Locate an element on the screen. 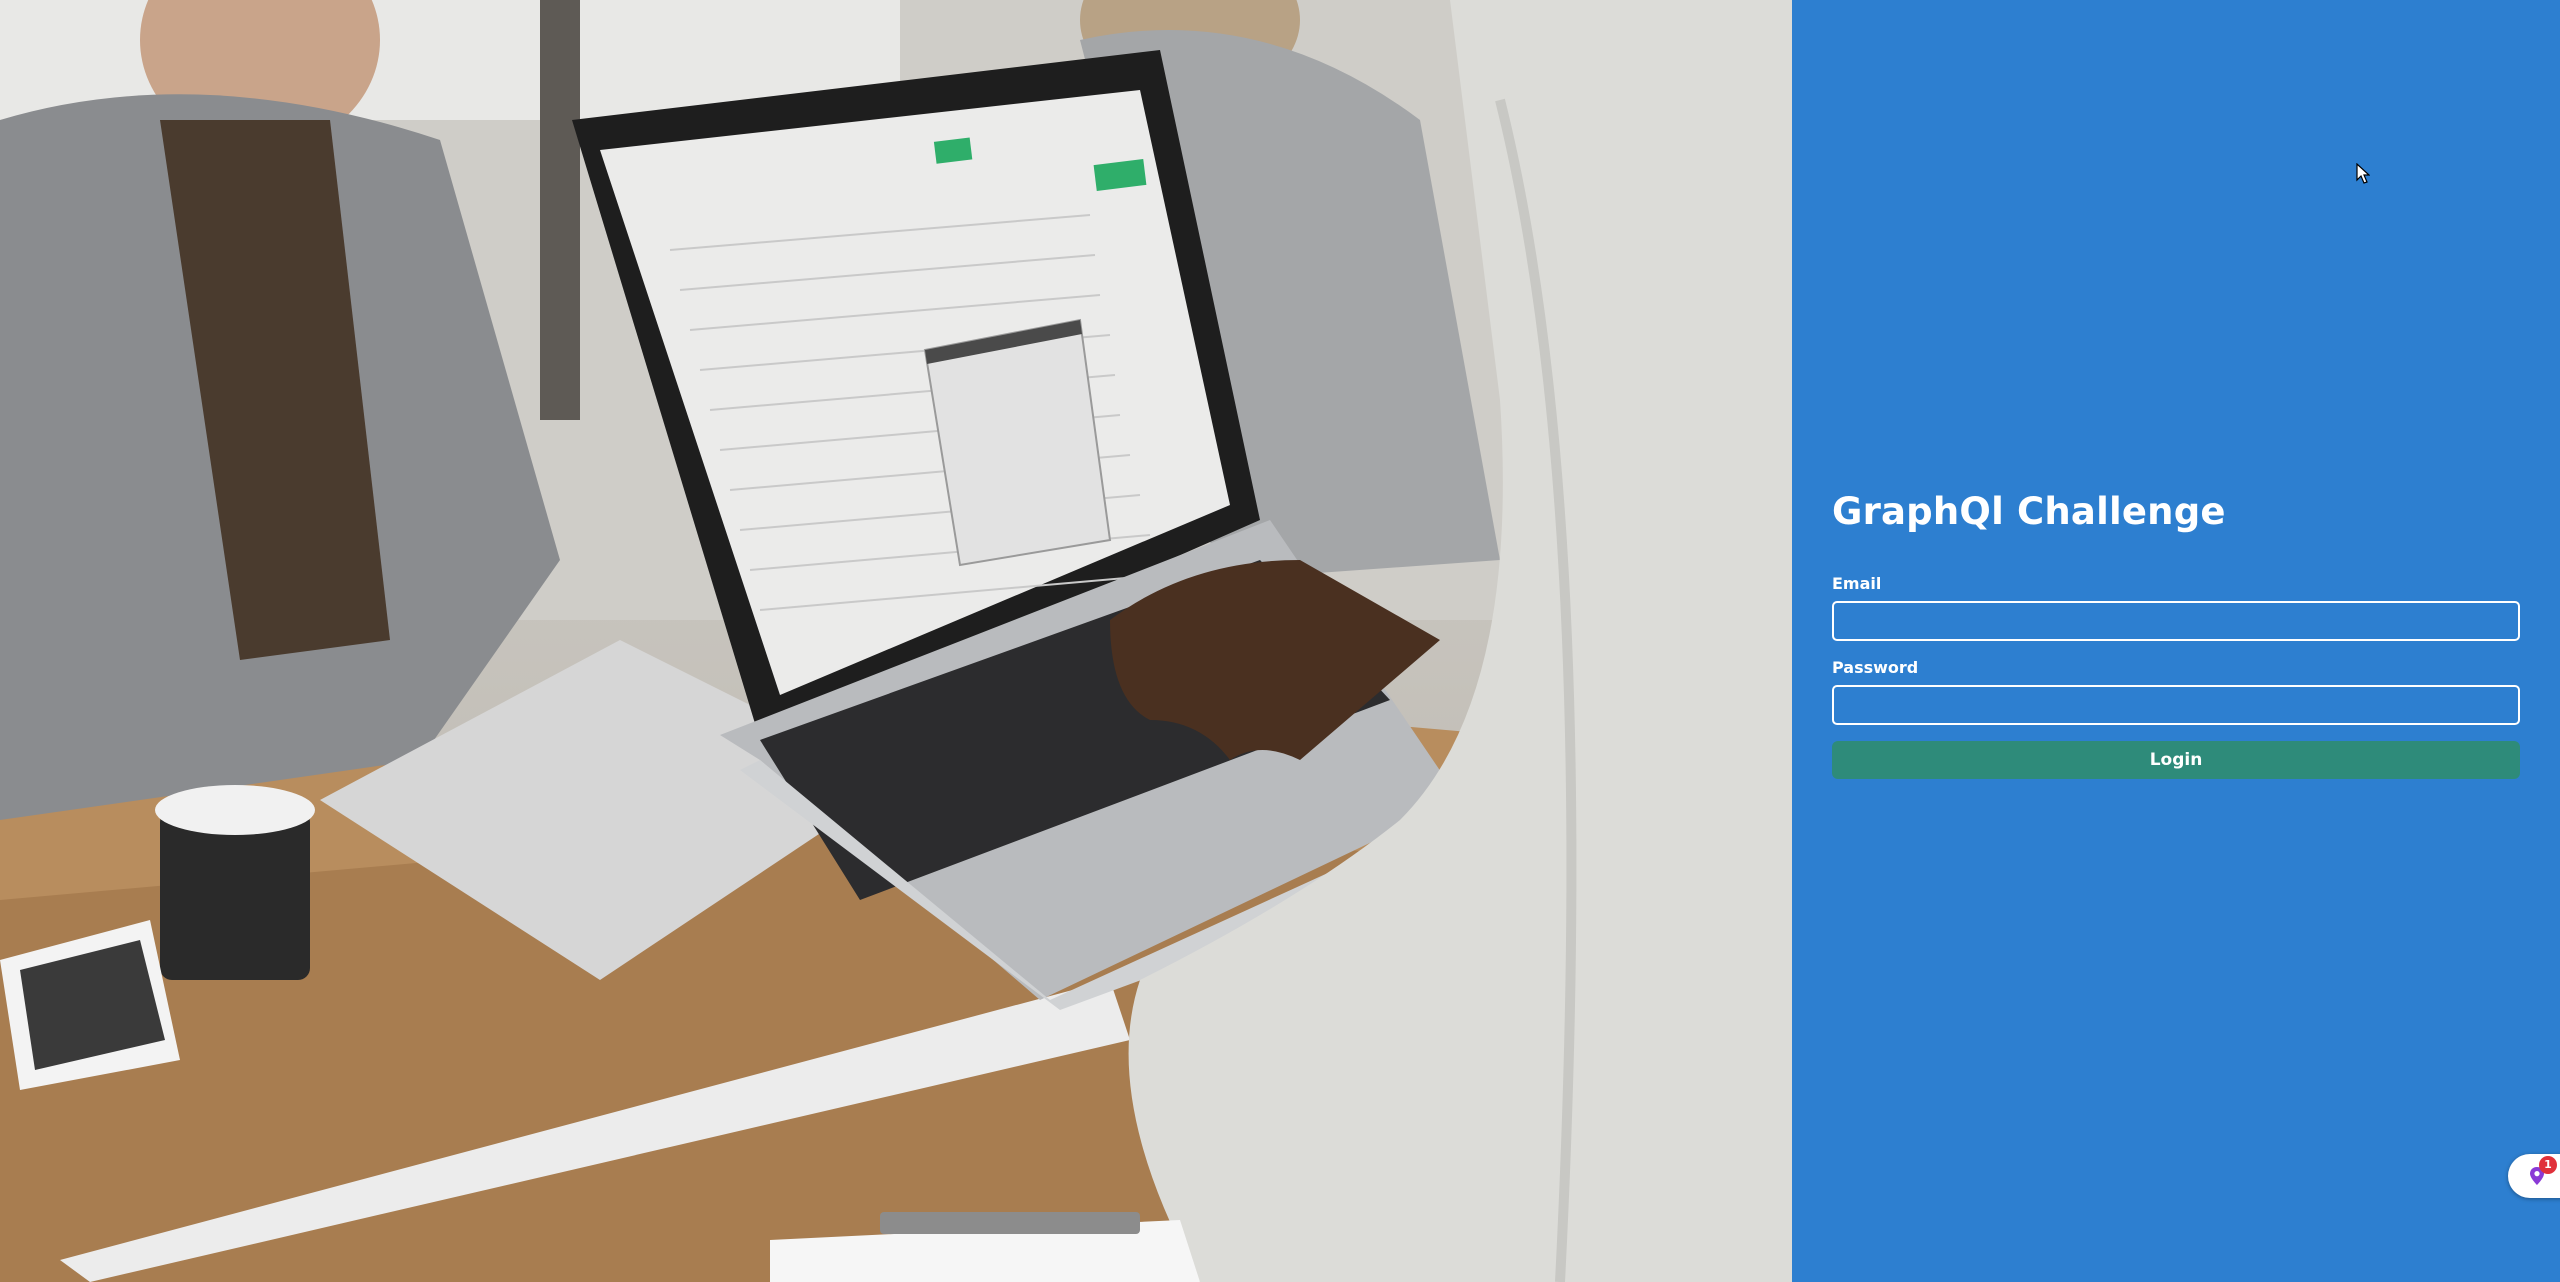 This screenshot has height=1282, width=2560. login-button: Login is located at coordinates (2176, 760).